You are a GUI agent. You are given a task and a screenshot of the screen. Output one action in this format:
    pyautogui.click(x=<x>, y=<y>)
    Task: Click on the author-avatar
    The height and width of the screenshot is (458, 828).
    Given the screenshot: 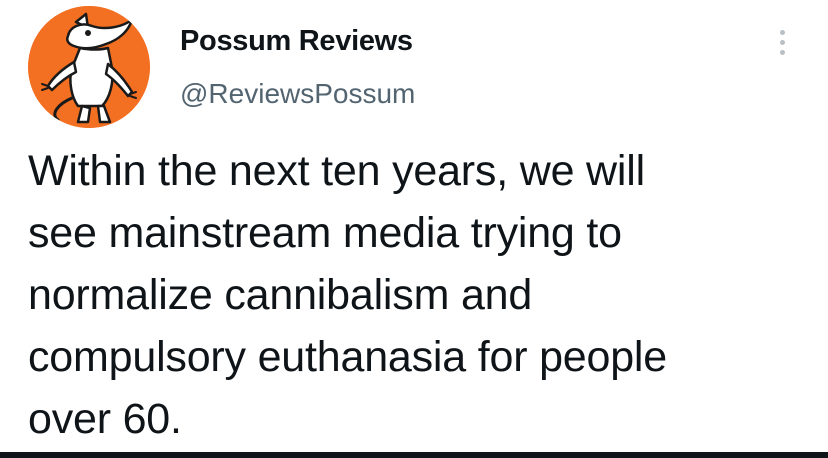 What is the action you would take?
    pyautogui.click(x=89, y=67)
    